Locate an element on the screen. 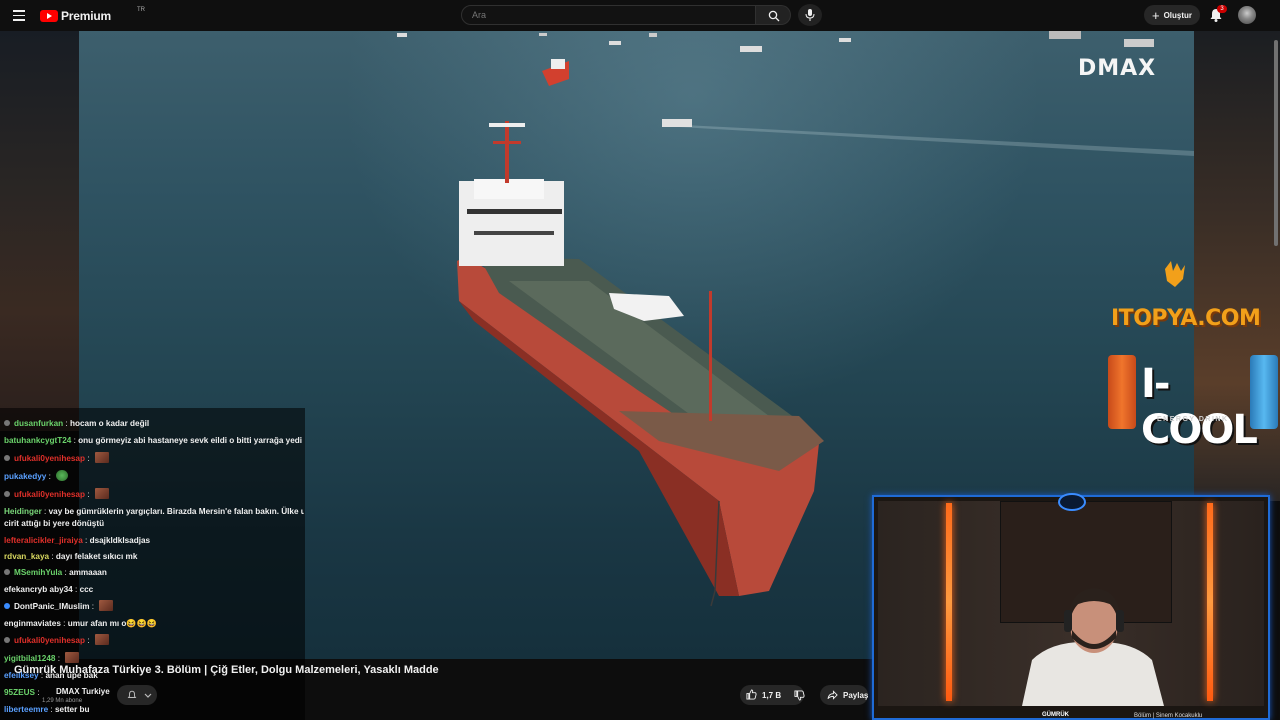 The height and width of the screenshot is (720, 1280). neon-light-right is located at coordinates (1210, 602).